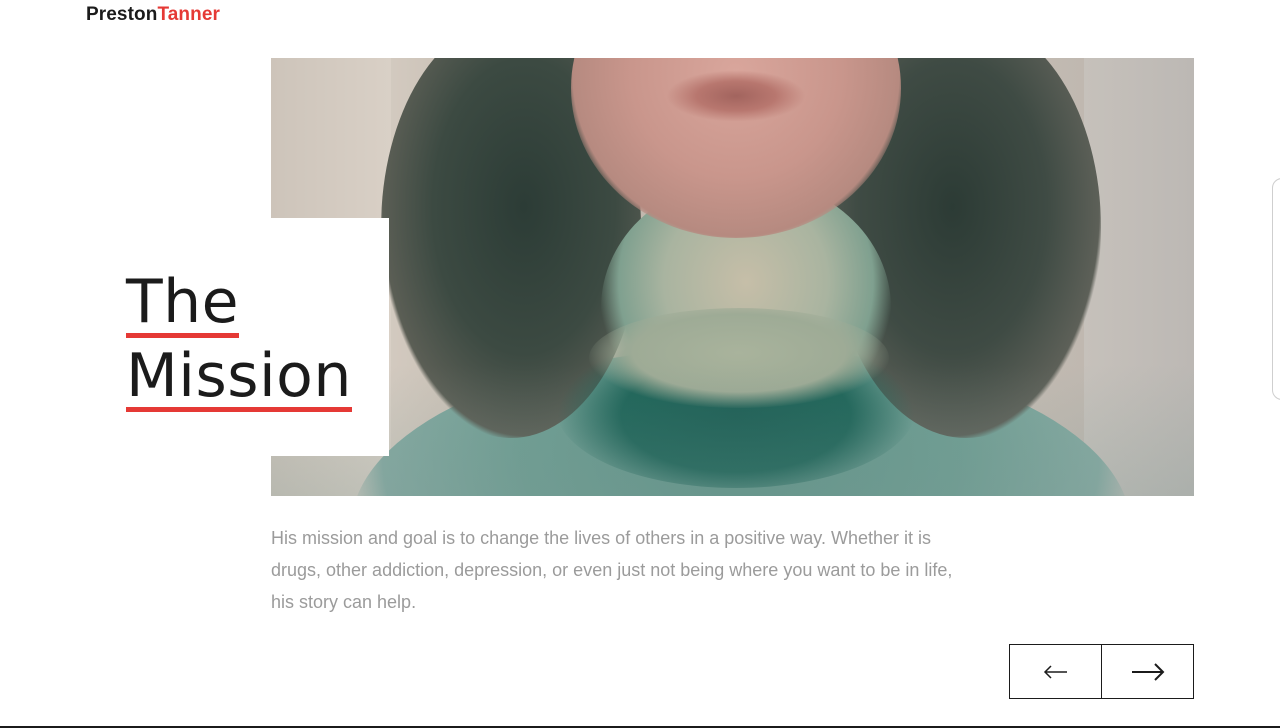 The width and height of the screenshot is (1280, 728). I want to click on arrow-right-icon, so click(1147, 671).